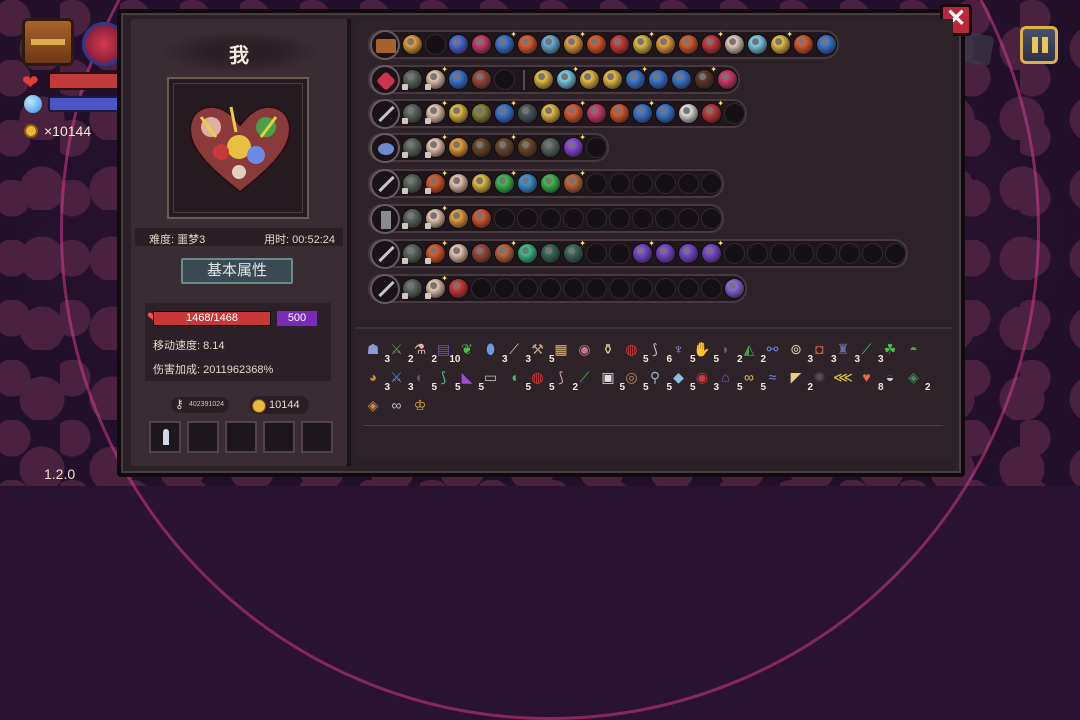  Describe the element at coordinates (870, 352) in the screenshot. I see `inventory-item-icon: ⟋ 3` at that location.